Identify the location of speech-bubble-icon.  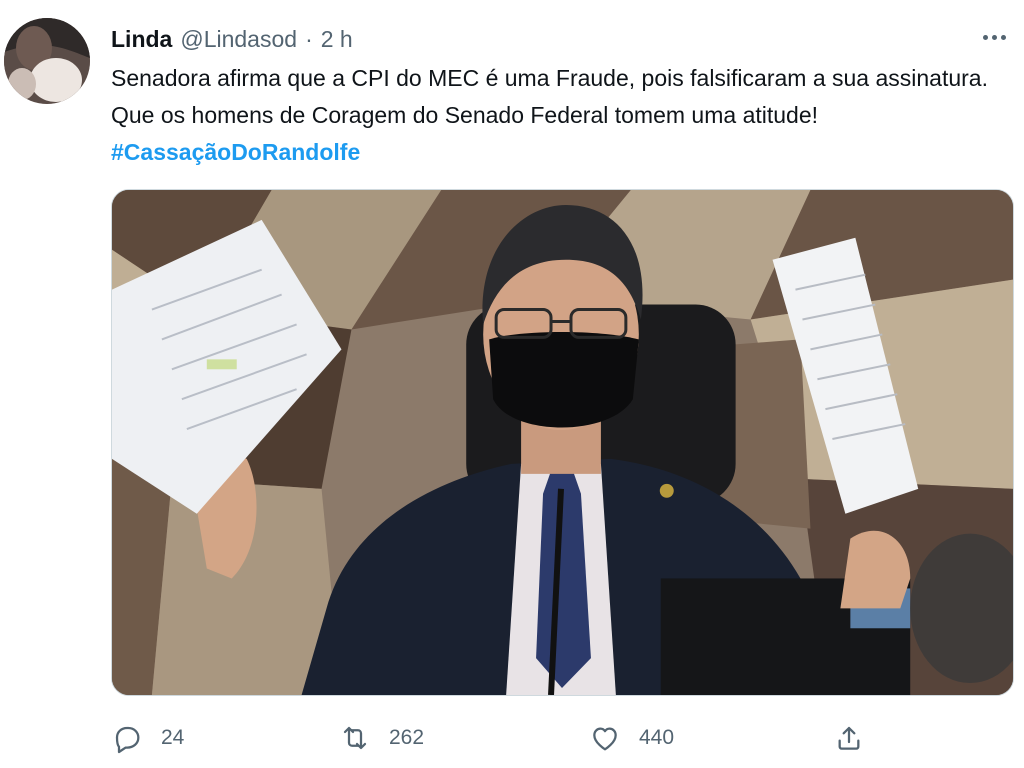
(127, 740).